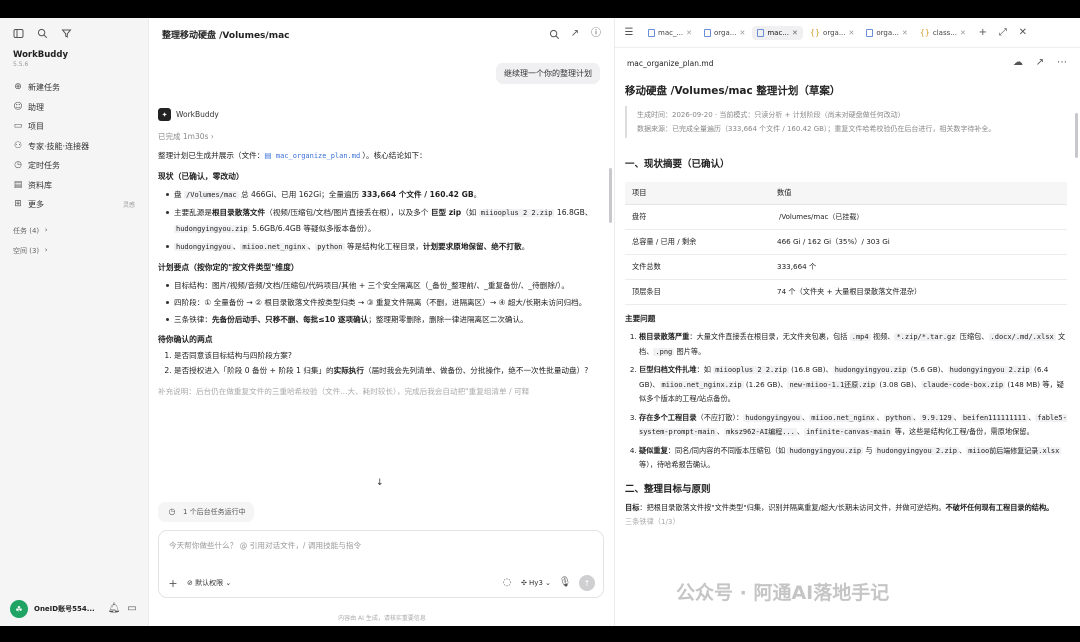 The width and height of the screenshot is (1080, 642). What do you see at coordinates (610, 195) in the screenshot?
I see `chat-scrollbar` at bounding box center [610, 195].